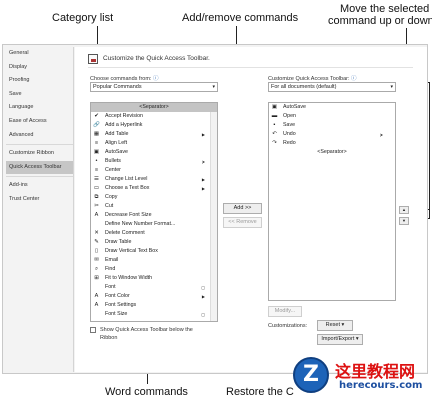 The height and width of the screenshot is (400, 432). What do you see at coordinates (96, 134) in the screenshot?
I see `add-table-icon: ▦` at bounding box center [96, 134].